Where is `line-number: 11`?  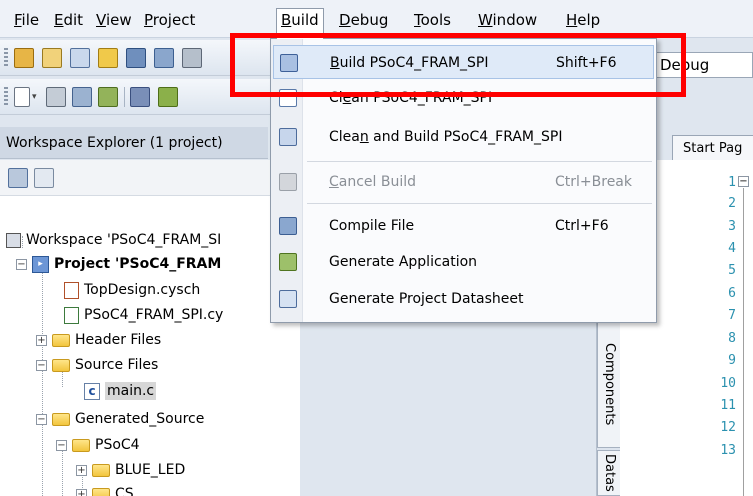
line-number: 11 is located at coordinates (728, 405).